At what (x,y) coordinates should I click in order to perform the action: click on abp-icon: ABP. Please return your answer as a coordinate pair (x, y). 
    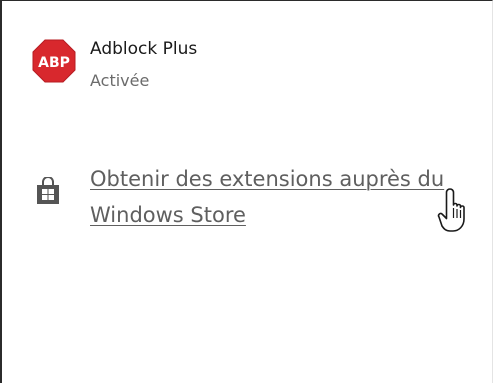
    Looking at the image, I should click on (54, 61).